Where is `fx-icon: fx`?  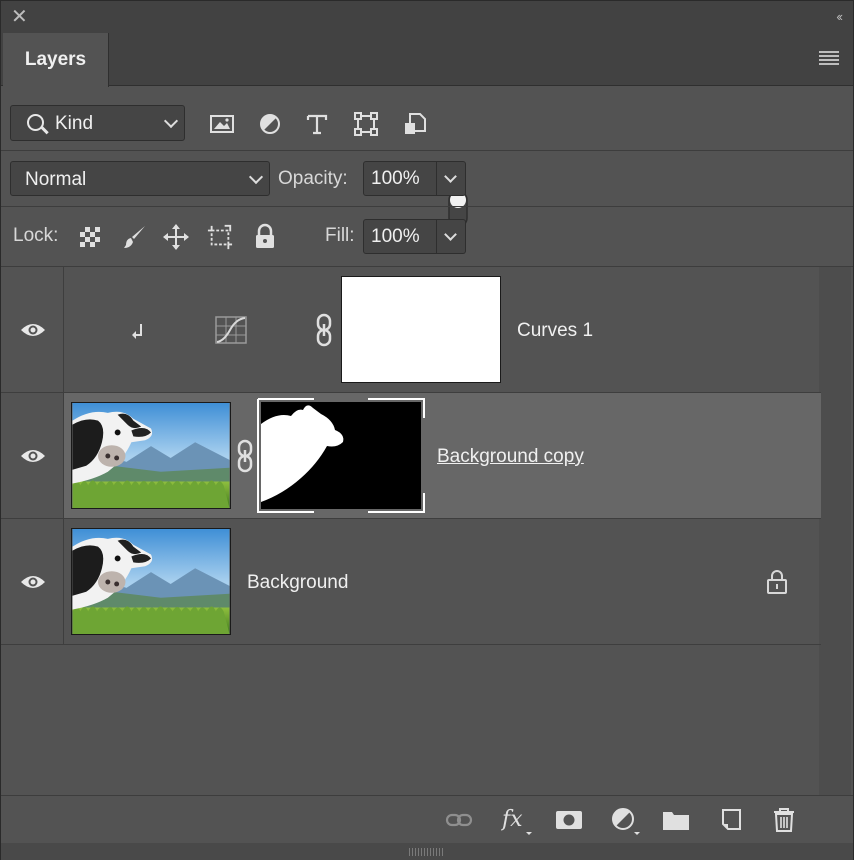 fx-icon: fx is located at coordinates (518, 821).